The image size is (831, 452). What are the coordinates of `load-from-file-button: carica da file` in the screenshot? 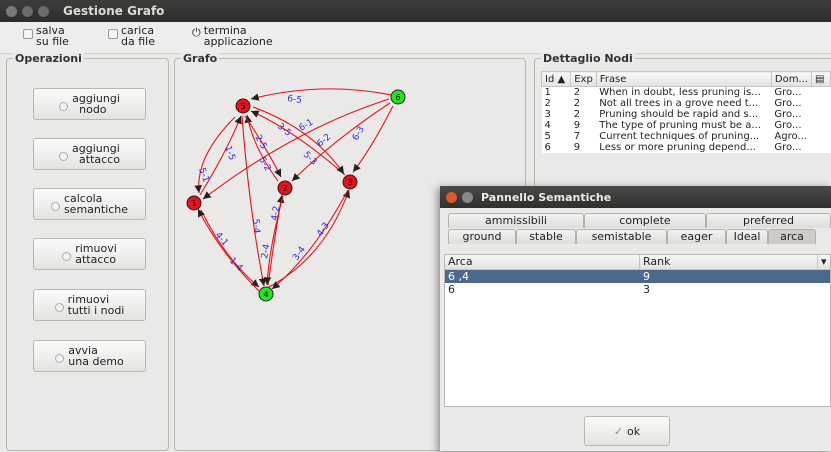 It's located at (131, 36).